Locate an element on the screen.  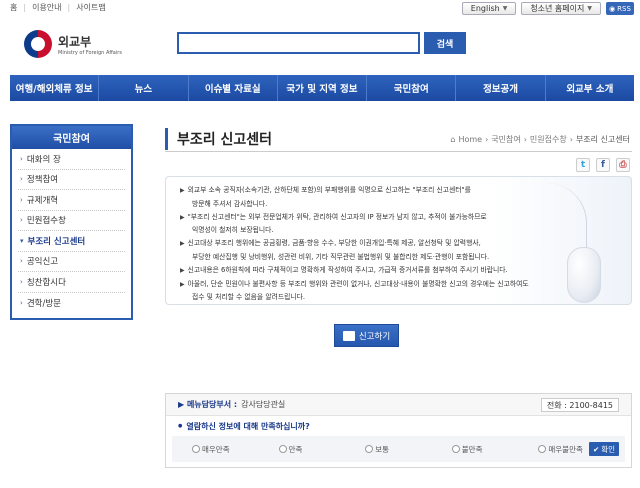
sidebar-item-petition: › 민원접수창 is located at coordinates (71, 221).